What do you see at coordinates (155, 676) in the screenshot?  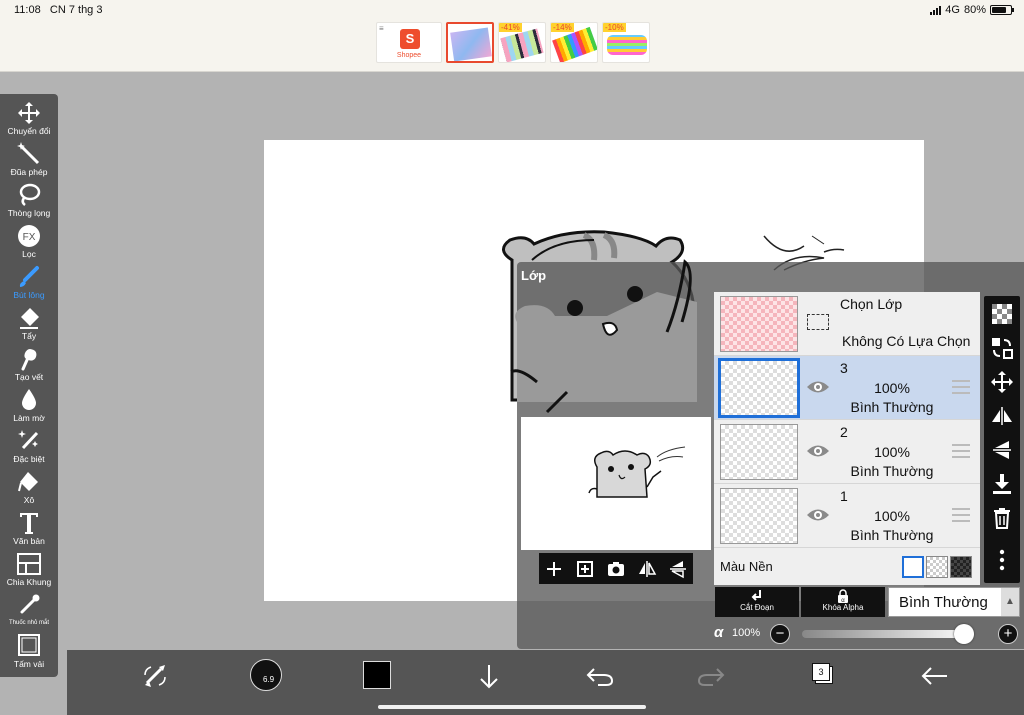 I see `quick-menu-icon` at bounding box center [155, 676].